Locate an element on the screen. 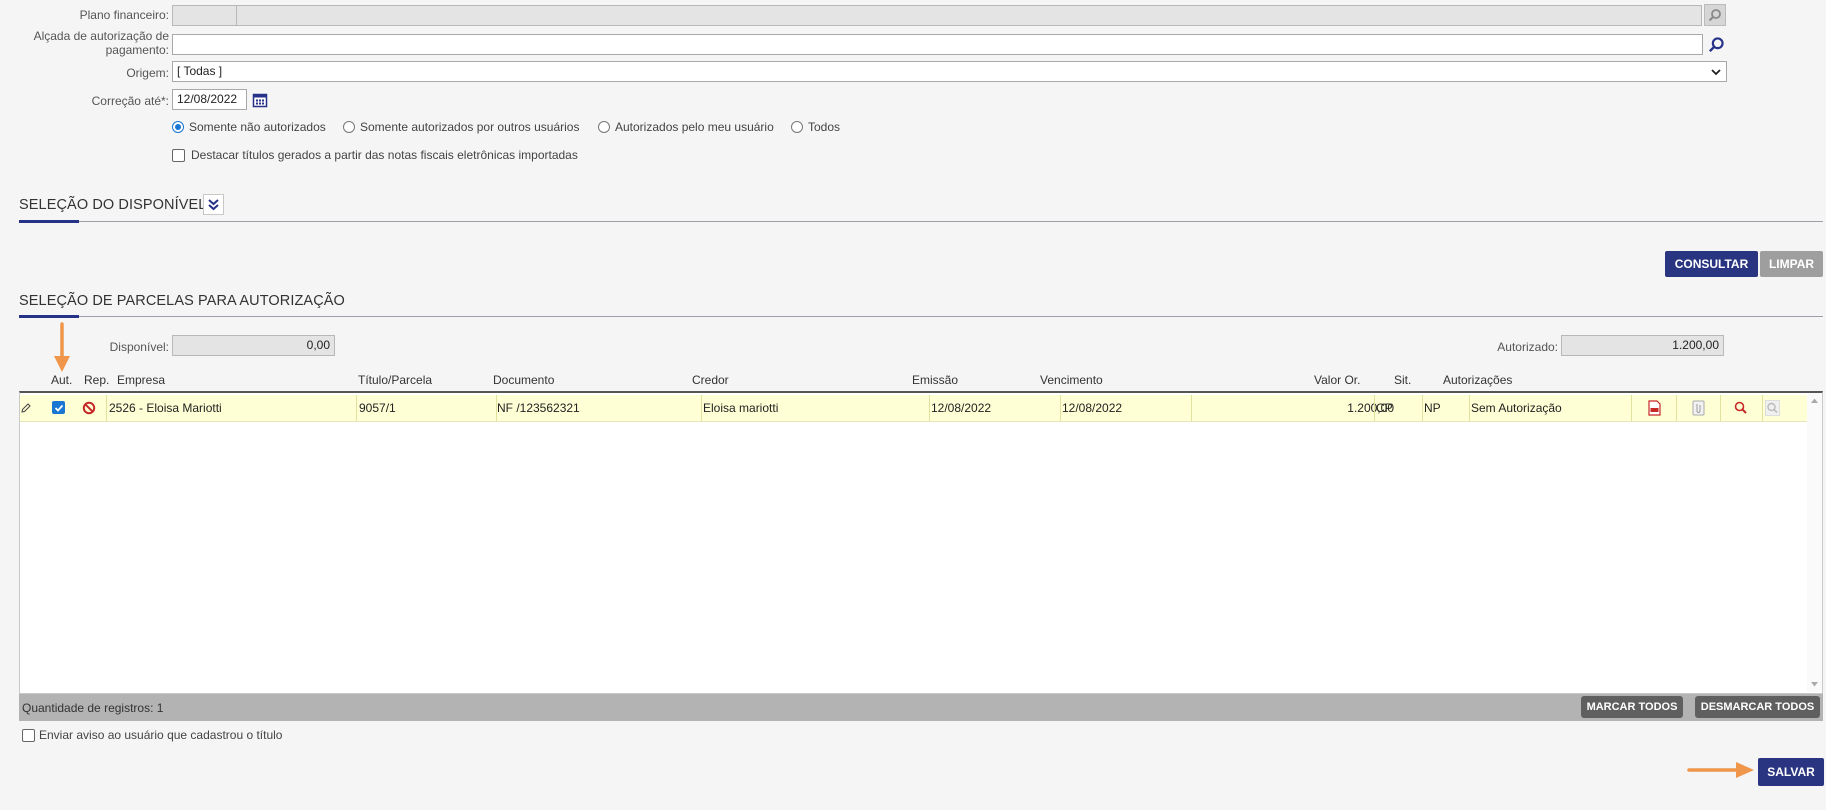  correcao-date-field: 12/08/2022 is located at coordinates (209, 99).